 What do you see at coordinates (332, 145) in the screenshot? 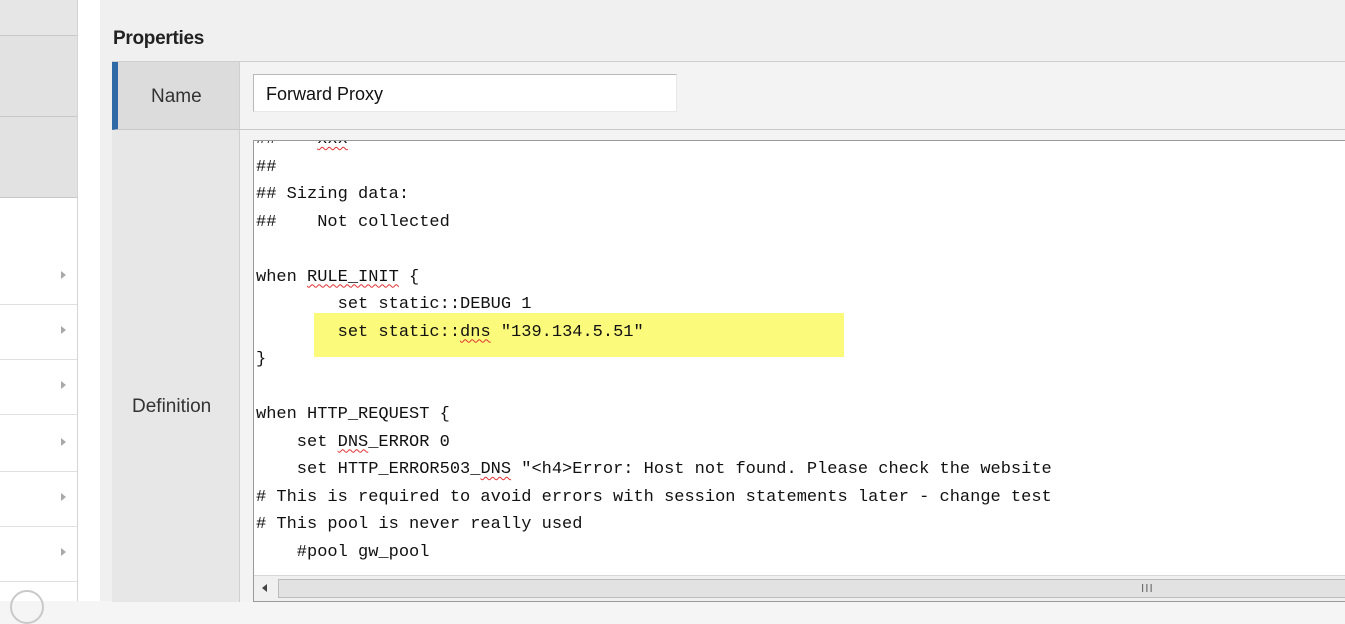
I see `spellcheck-mark: xxx` at bounding box center [332, 145].